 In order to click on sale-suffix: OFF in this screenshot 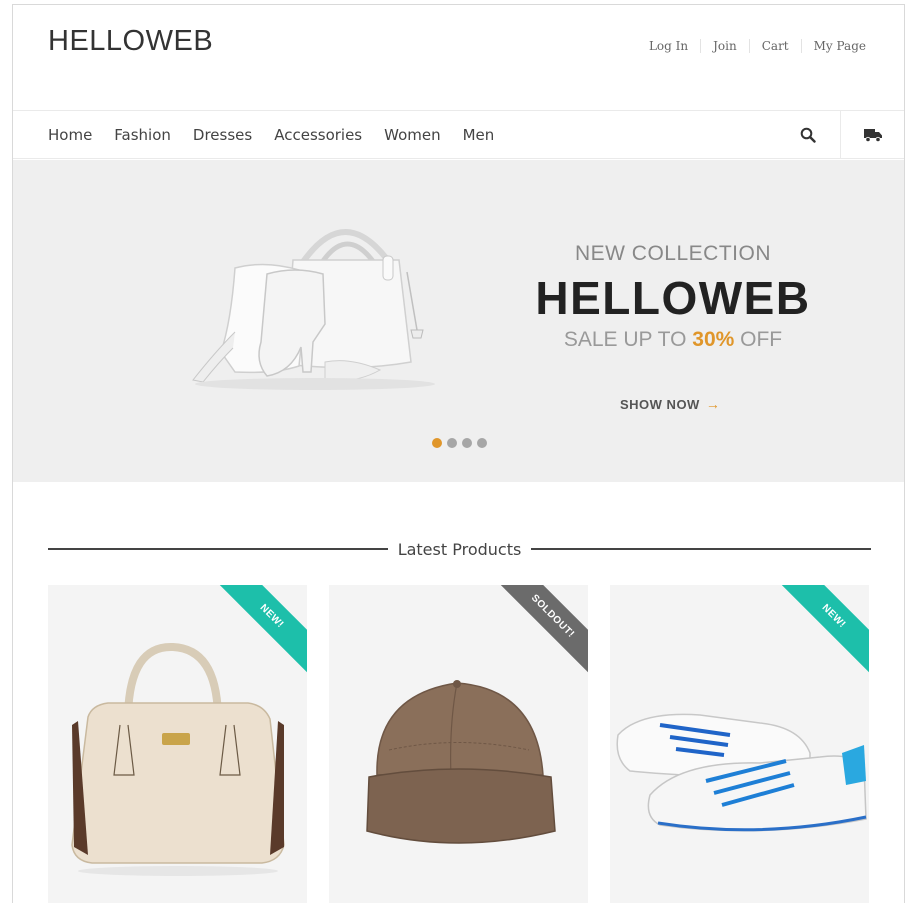, I will do `click(758, 339)`.